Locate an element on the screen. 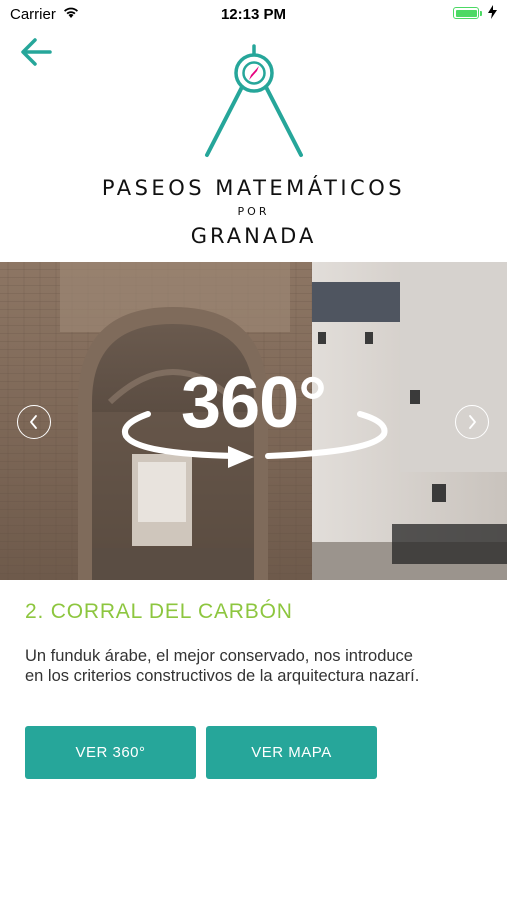 The width and height of the screenshot is (507, 900). clock: 12:13 PM is located at coordinates (253, 14).